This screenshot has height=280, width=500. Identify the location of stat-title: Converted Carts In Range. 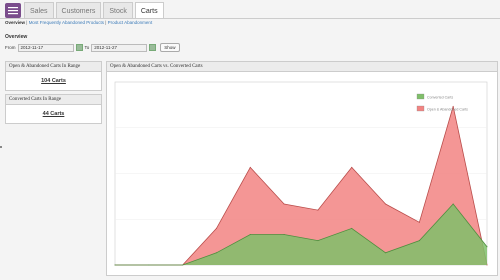
(53, 100).